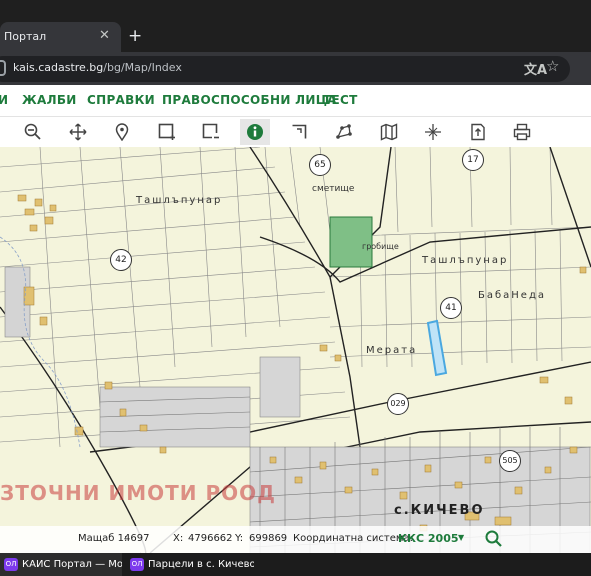 Image resolution: width=591 pixels, height=576 pixels. Describe the element at coordinates (380, 246) in the screenshot. I see `map-label-grobishte: гробище` at that location.